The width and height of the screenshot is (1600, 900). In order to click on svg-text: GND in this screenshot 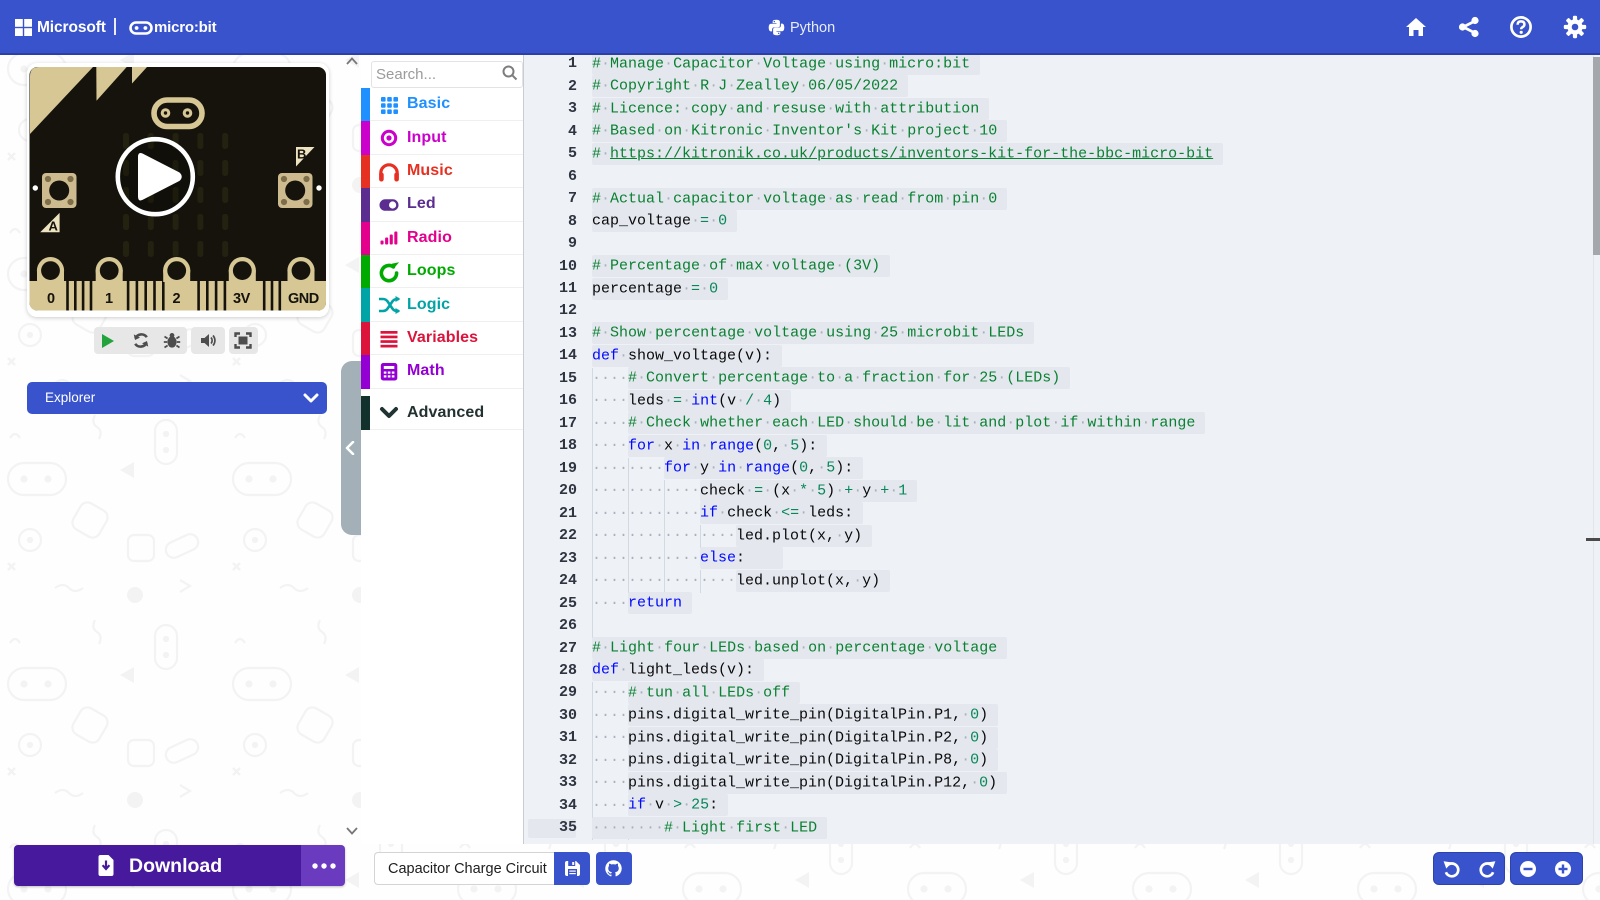, I will do `click(303, 299)`.